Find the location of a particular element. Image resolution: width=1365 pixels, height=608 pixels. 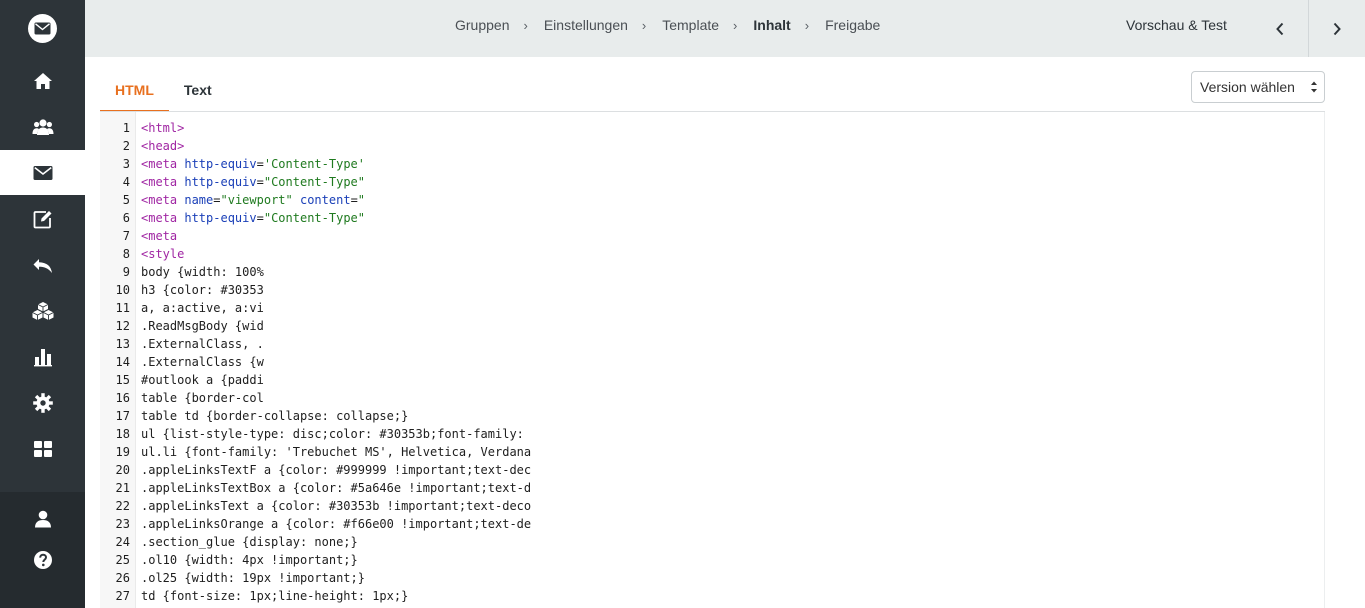

users-icon is located at coordinates (42, 126).